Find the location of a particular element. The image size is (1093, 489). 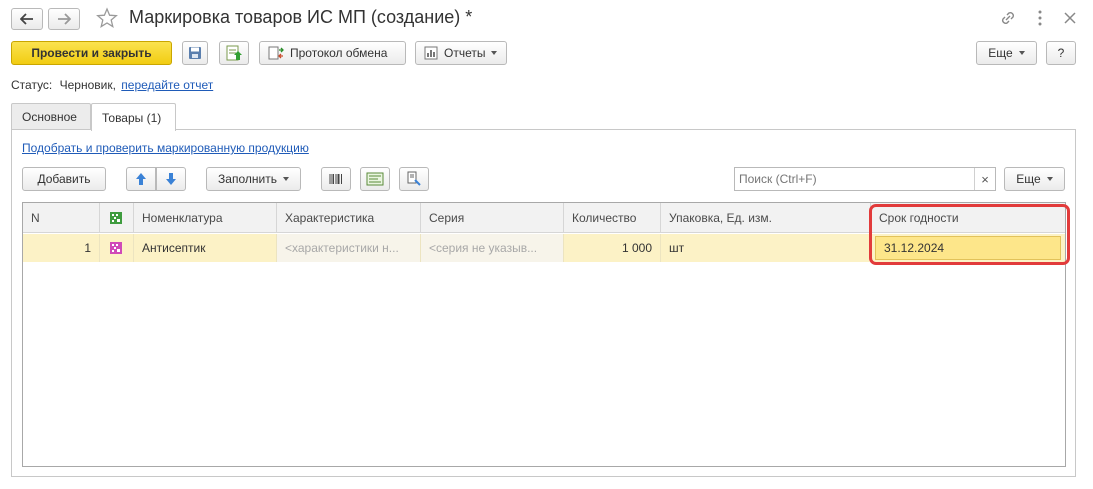

more-vertical-icon is located at coordinates (1040, 18).